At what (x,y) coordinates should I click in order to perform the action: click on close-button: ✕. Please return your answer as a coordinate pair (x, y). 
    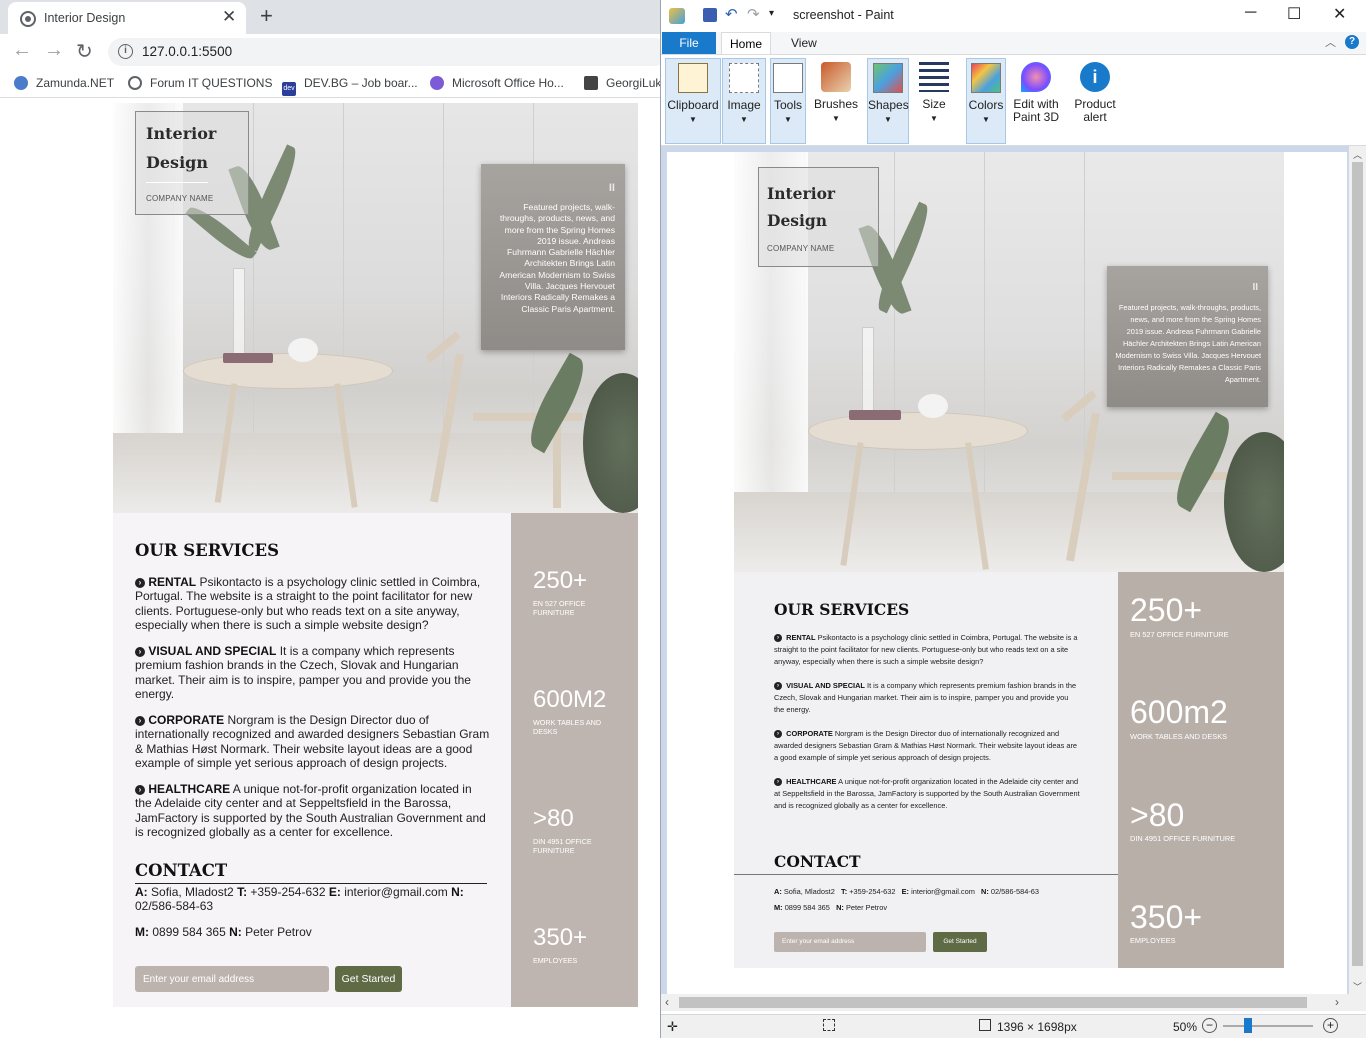
    Looking at the image, I should click on (1339, 14).